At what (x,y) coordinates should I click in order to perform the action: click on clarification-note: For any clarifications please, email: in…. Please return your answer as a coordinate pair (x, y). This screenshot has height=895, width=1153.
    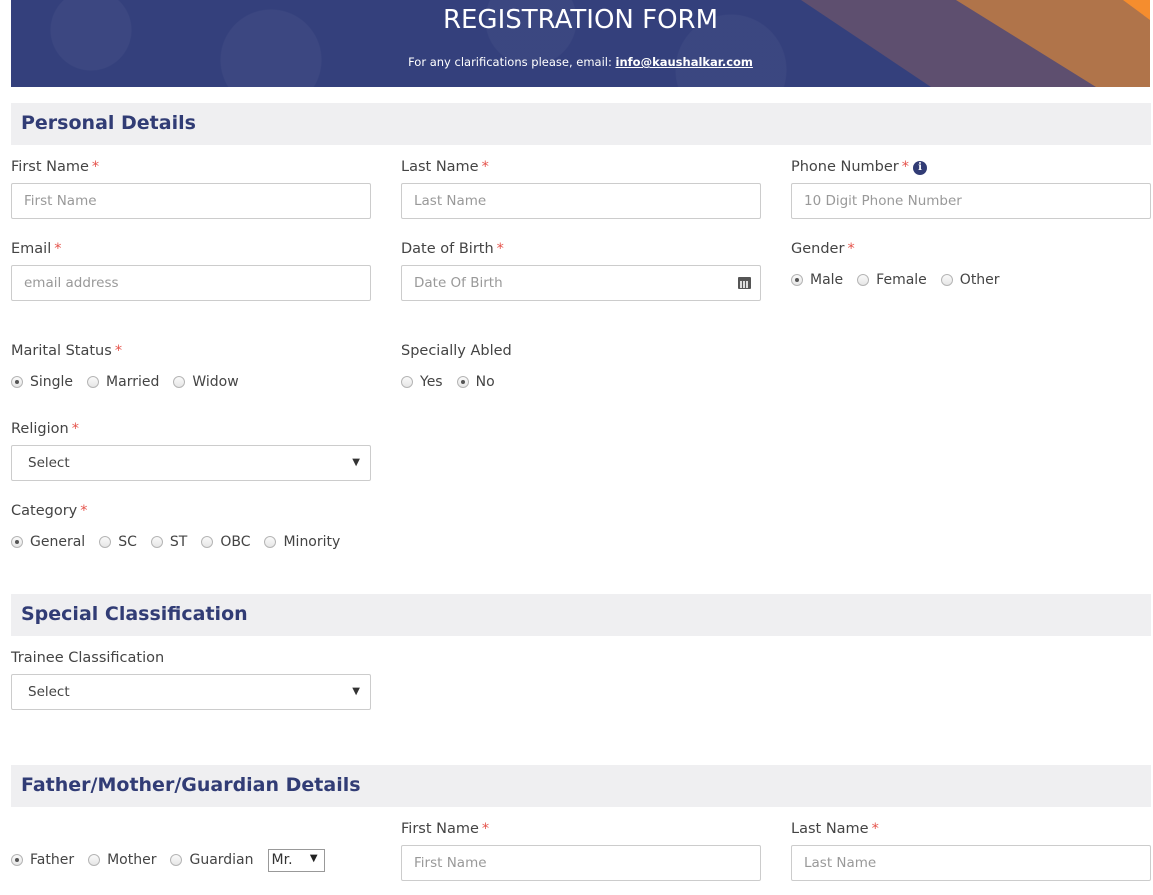
    Looking at the image, I should click on (580, 62).